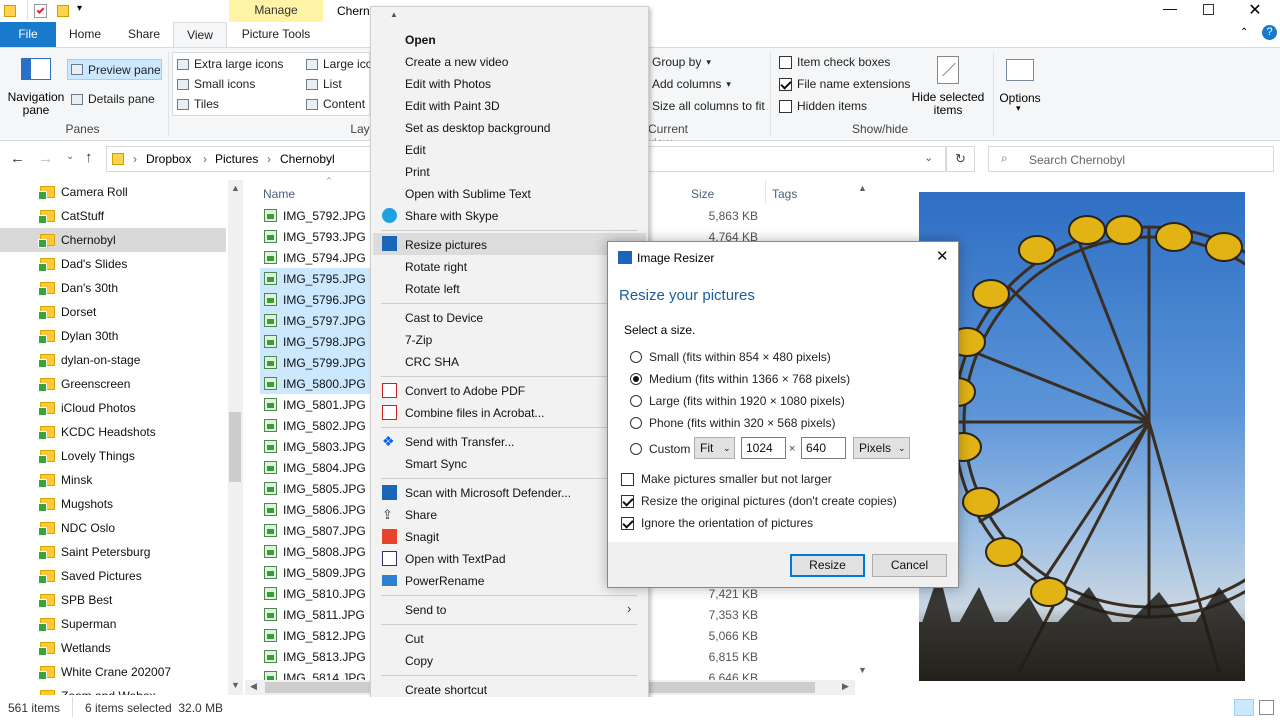 Image resolution: width=1280 pixels, height=720 pixels. Describe the element at coordinates (422, 537) in the screenshot. I see `menu-item-snagit: Snagit` at that location.